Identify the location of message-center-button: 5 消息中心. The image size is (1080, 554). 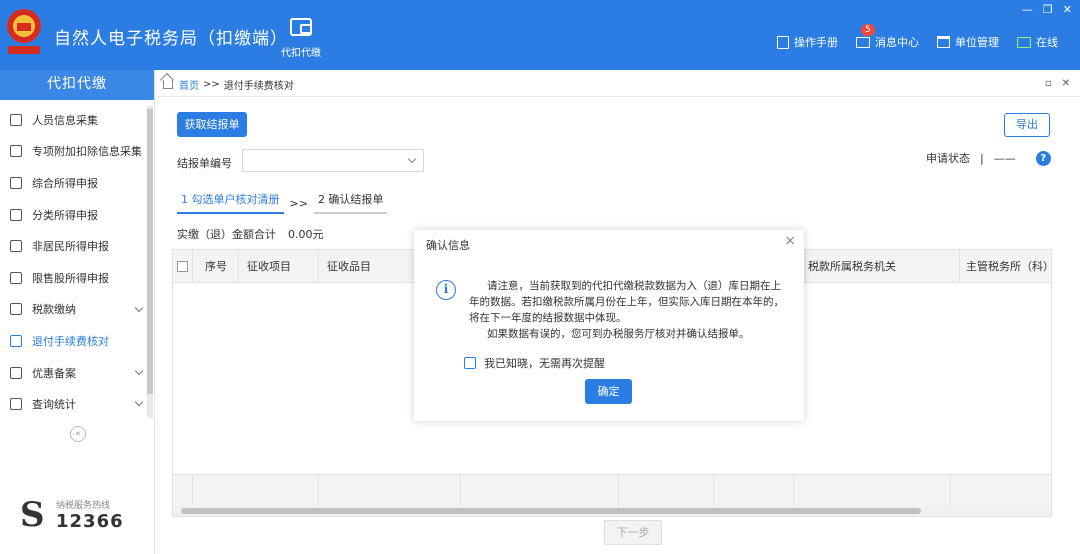
(887, 37).